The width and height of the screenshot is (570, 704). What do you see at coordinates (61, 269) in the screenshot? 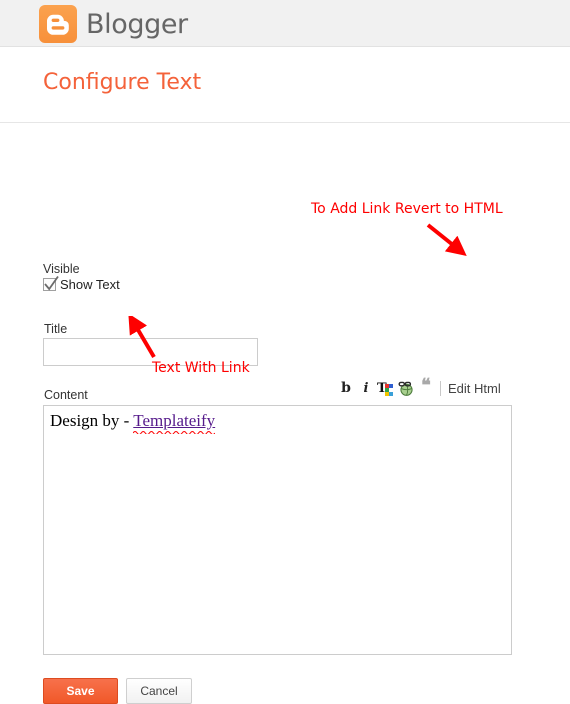
I see `visible-label: Visible` at bounding box center [61, 269].